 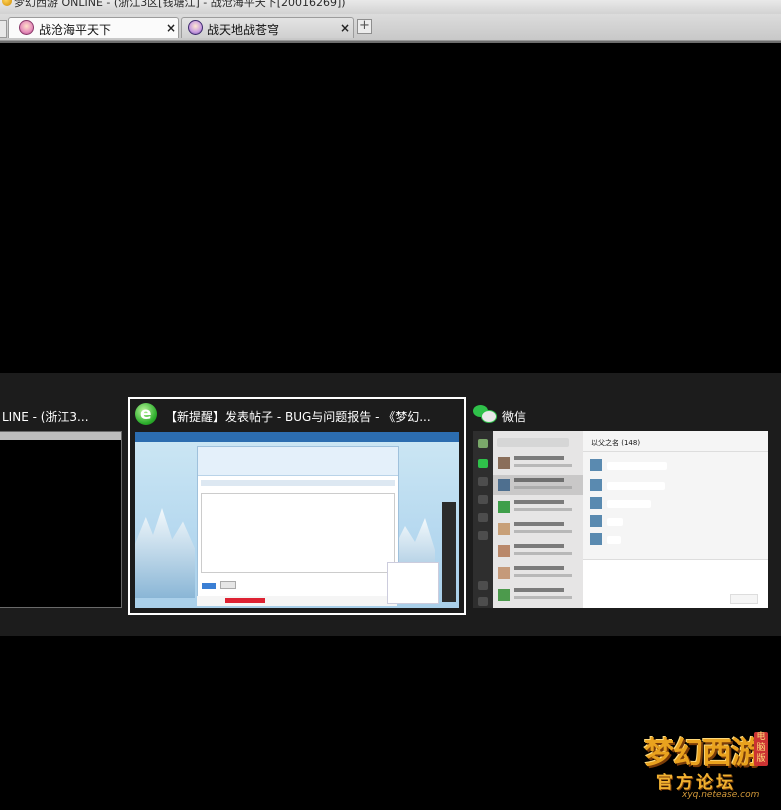 I want to click on watermark-logo: 梦幻西游, so click(x=702, y=753).